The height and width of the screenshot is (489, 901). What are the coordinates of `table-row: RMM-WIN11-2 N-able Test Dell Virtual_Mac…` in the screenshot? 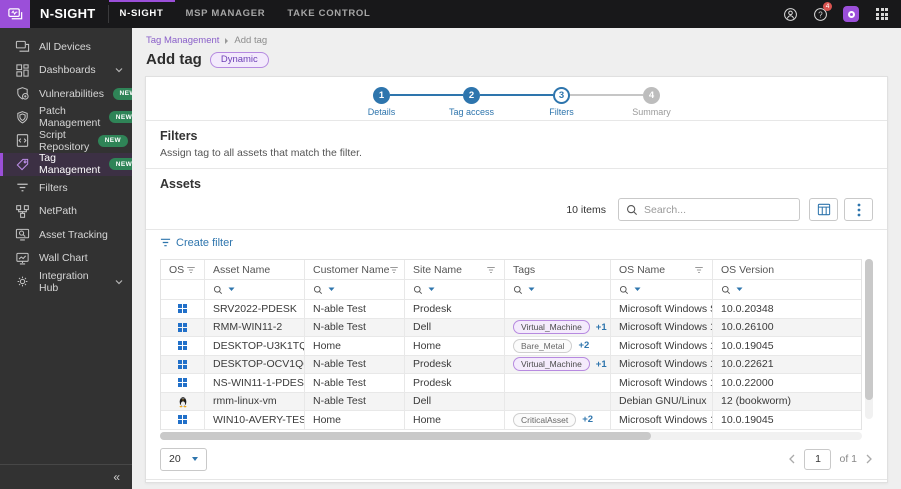 It's located at (511, 327).